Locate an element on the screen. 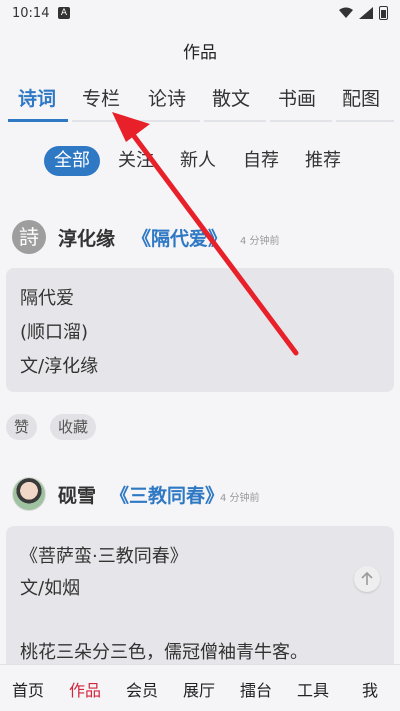  notification-icon: A is located at coordinates (64, 13).